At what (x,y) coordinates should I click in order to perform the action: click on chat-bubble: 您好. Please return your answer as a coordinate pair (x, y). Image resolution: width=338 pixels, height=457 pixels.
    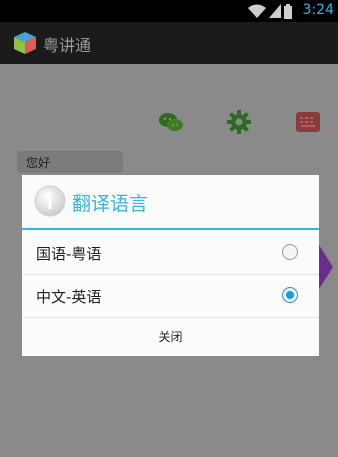
    Looking at the image, I should click on (70, 162).